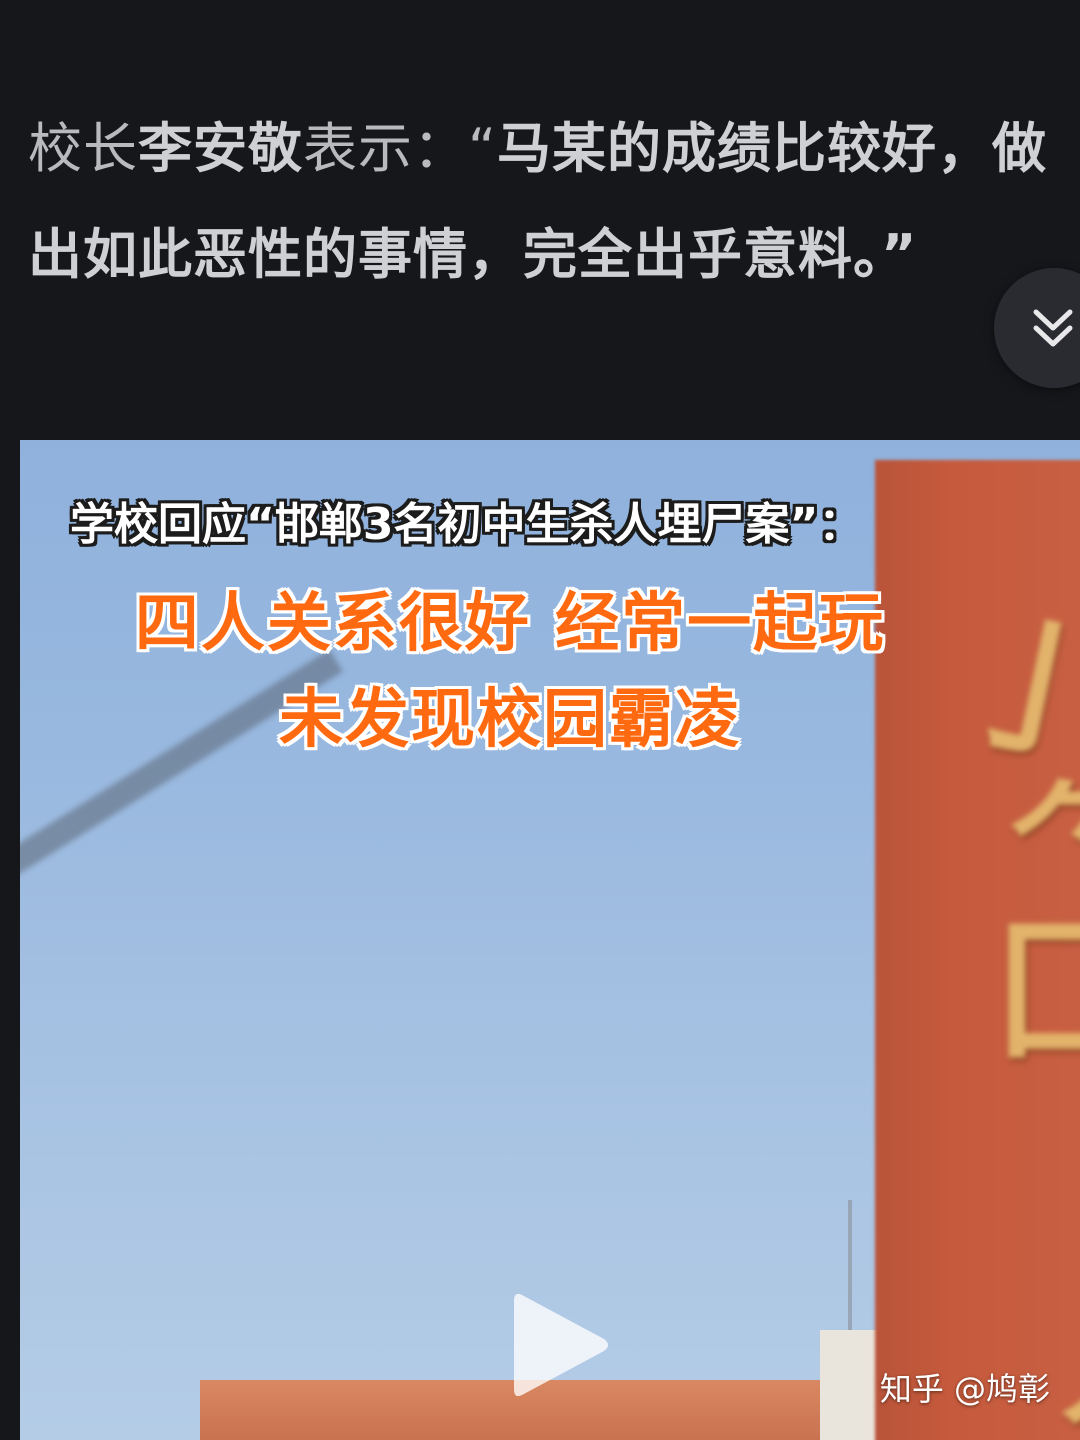 The image size is (1080, 1440). I want to click on video-headline-2: 未发现校园霸凌, so click(510, 720).